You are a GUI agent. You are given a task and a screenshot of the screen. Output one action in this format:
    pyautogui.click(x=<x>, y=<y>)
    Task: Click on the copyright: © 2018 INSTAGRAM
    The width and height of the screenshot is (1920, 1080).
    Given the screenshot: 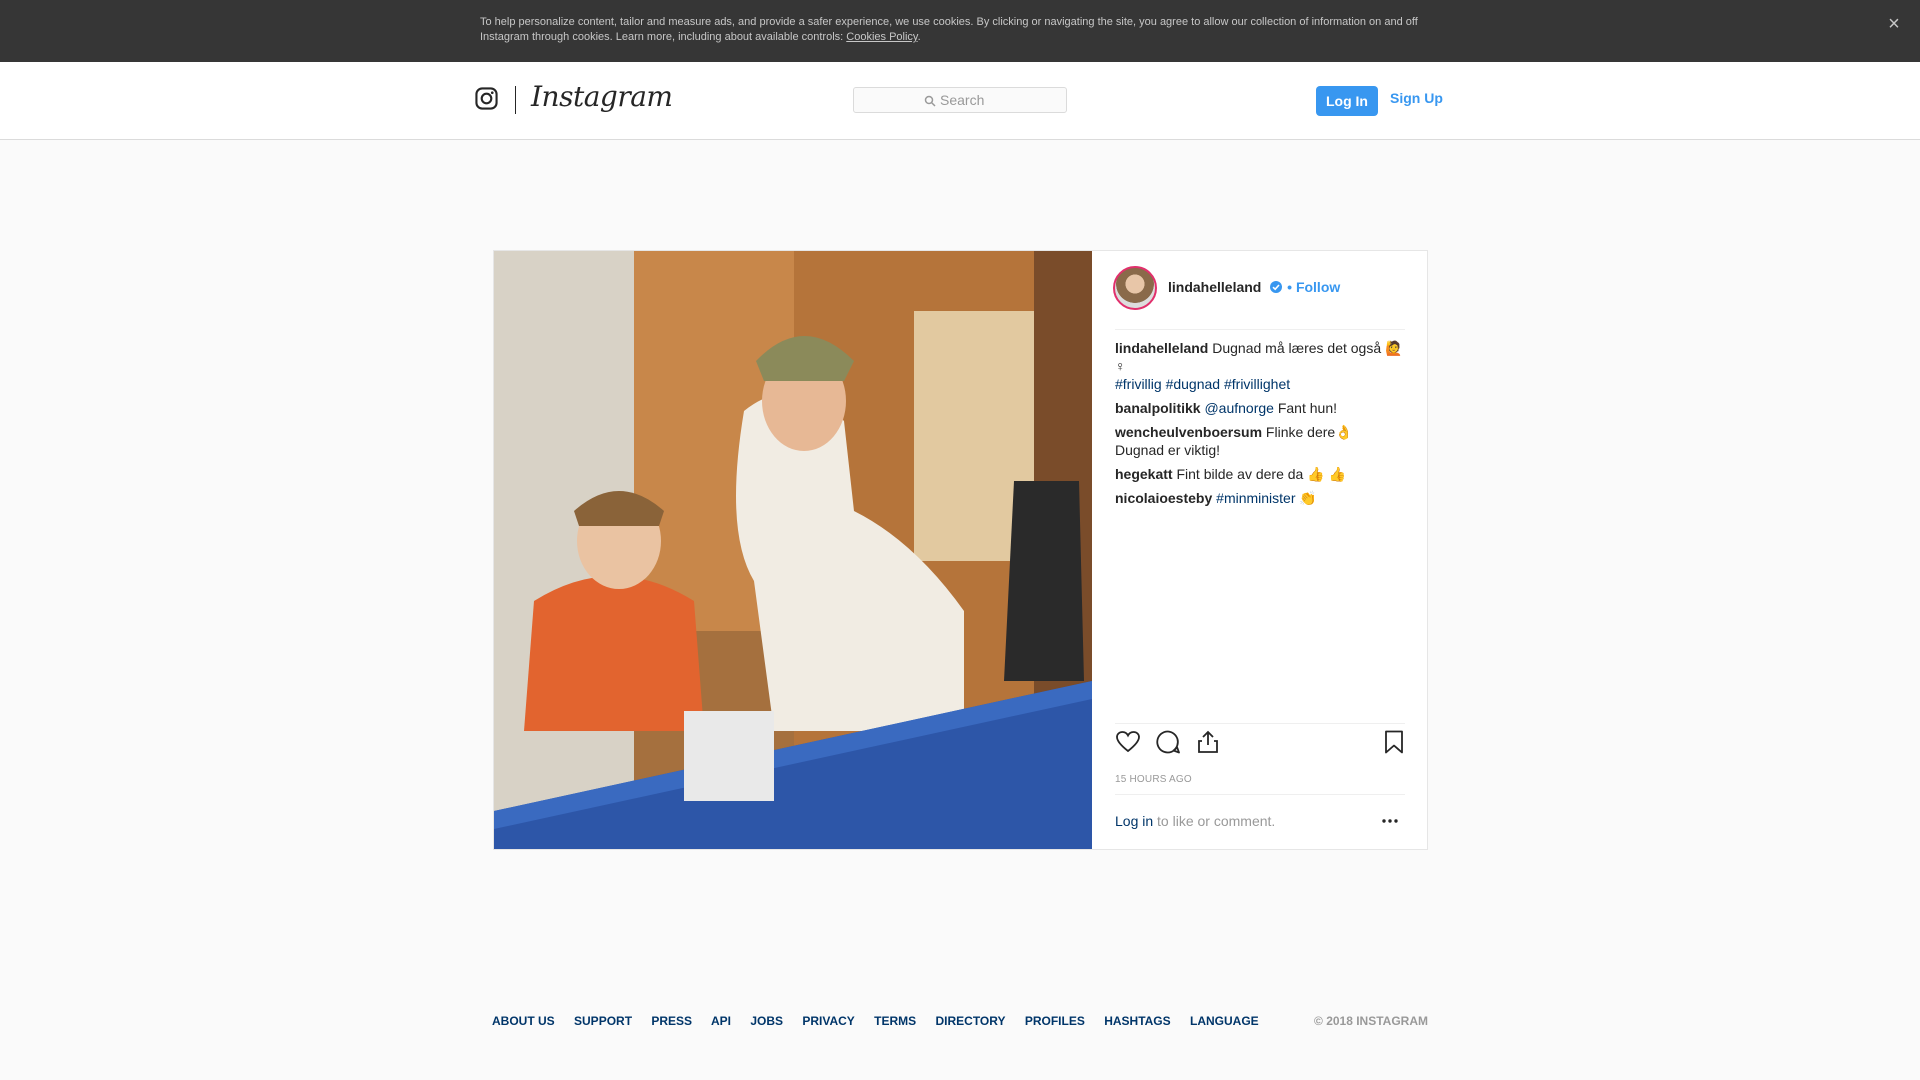 What is the action you would take?
    pyautogui.click(x=1371, y=1021)
    